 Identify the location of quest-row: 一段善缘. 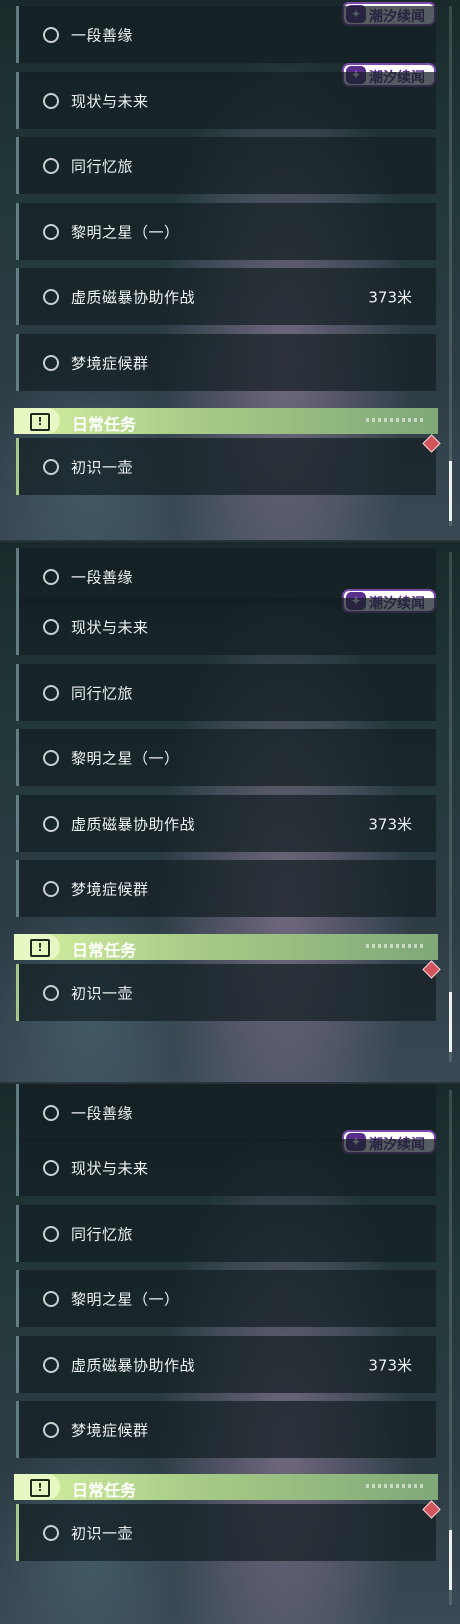
(226, 34).